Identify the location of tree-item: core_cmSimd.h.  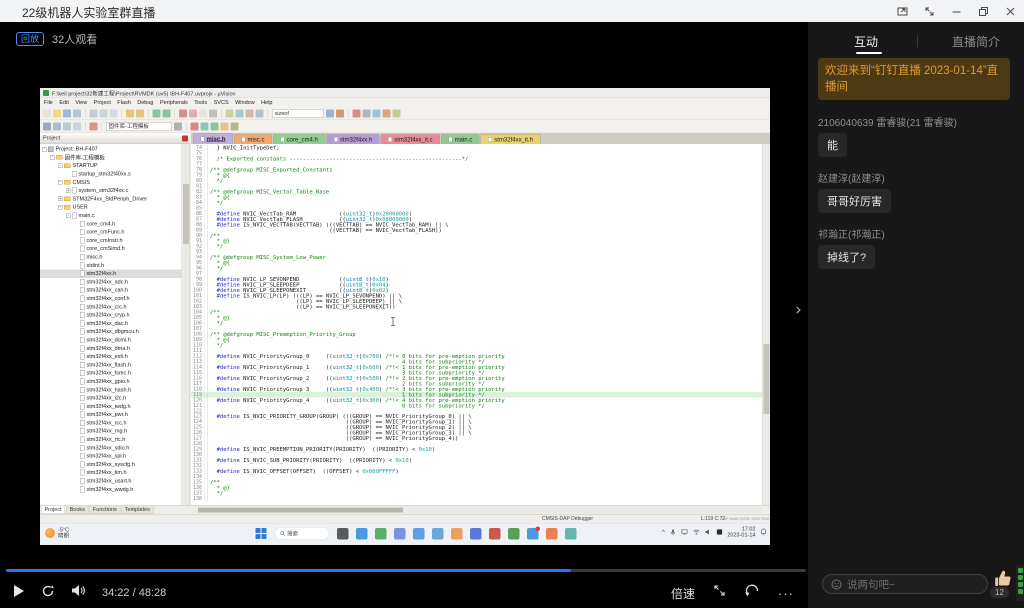
(111, 249).